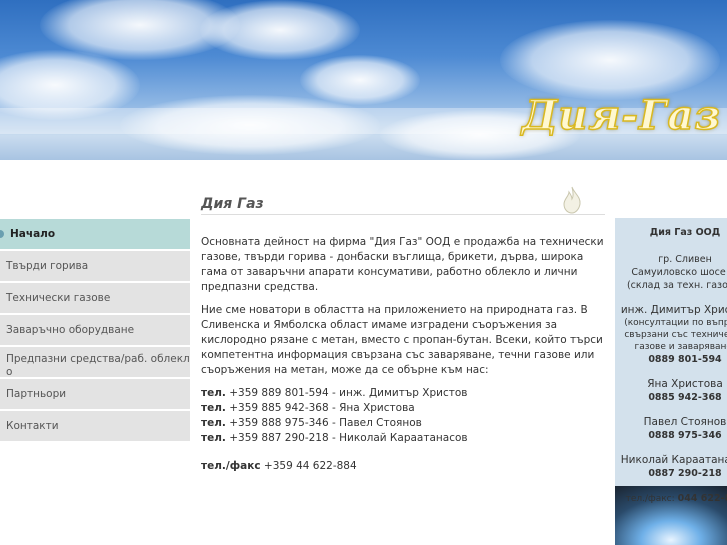 The width and height of the screenshot is (727, 545). Describe the element at coordinates (95, 234) in the screenshot. I see `nav-item-home: Начало` at that location.